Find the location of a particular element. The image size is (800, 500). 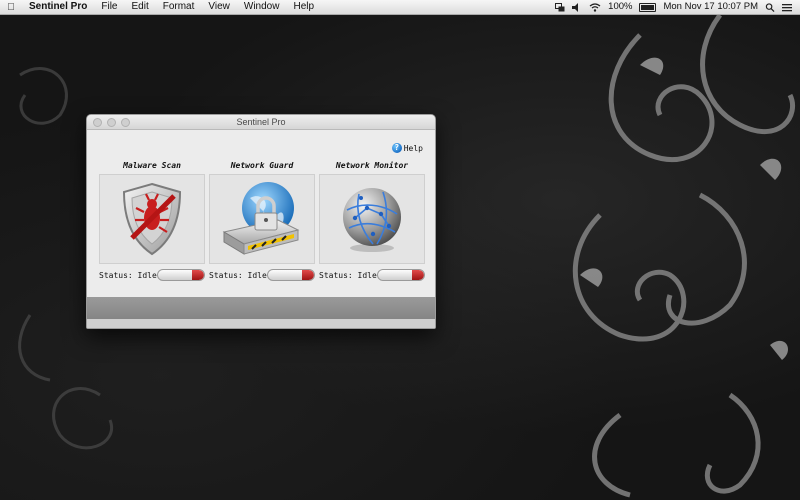

globe-lock-icon is located at coordinates (261, 218).